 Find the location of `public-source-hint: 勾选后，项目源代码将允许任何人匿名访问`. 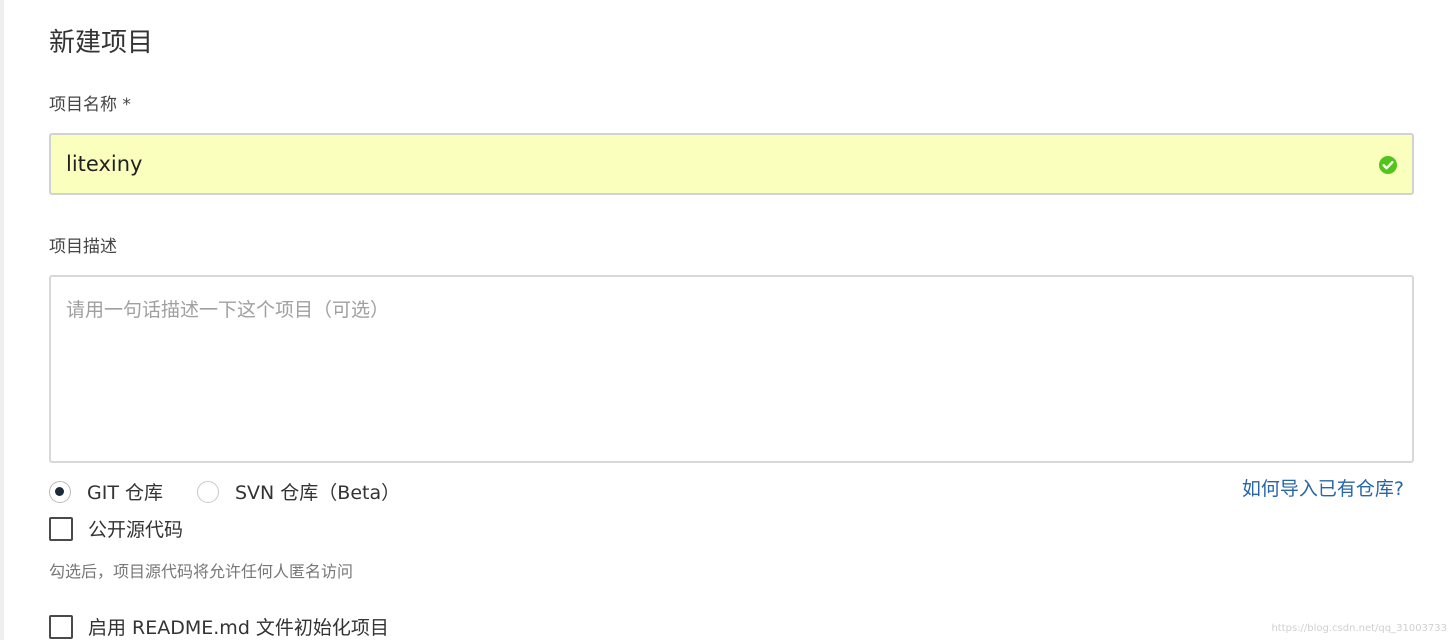

public-source-hint: 勾选后，项目源代码将允许任何人匿名访问 is located at coordinates (201, 571).